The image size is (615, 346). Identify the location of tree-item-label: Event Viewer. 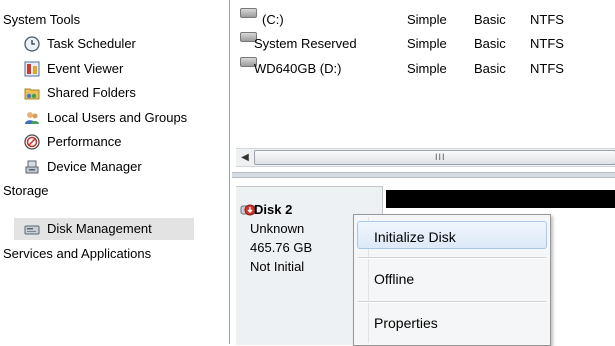
(85, 68).